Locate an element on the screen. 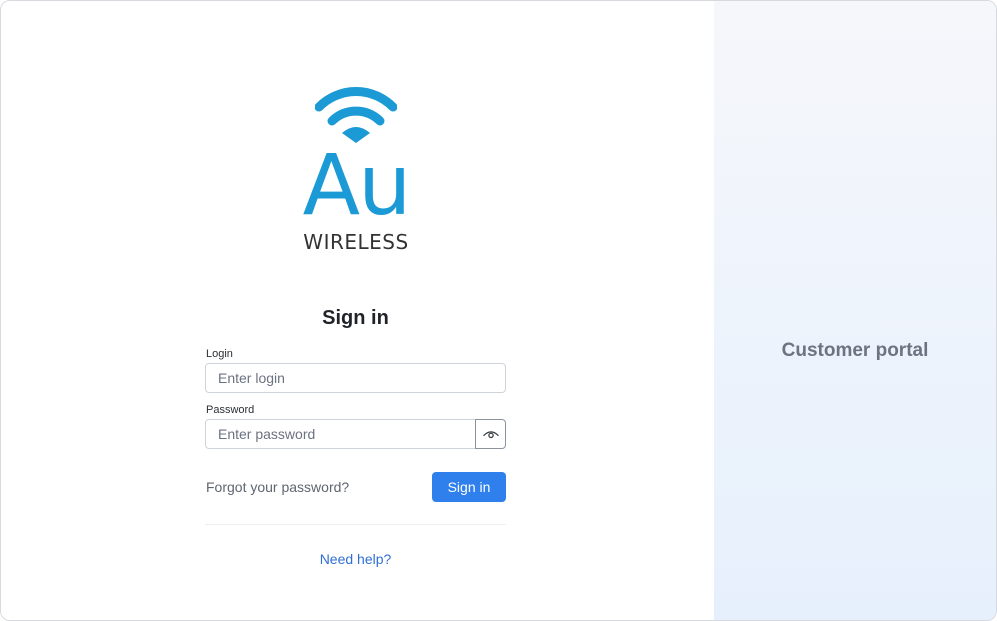 The height and width of the screenshot is (621, 997). password-label: Password is located at coordinates (230, 410).